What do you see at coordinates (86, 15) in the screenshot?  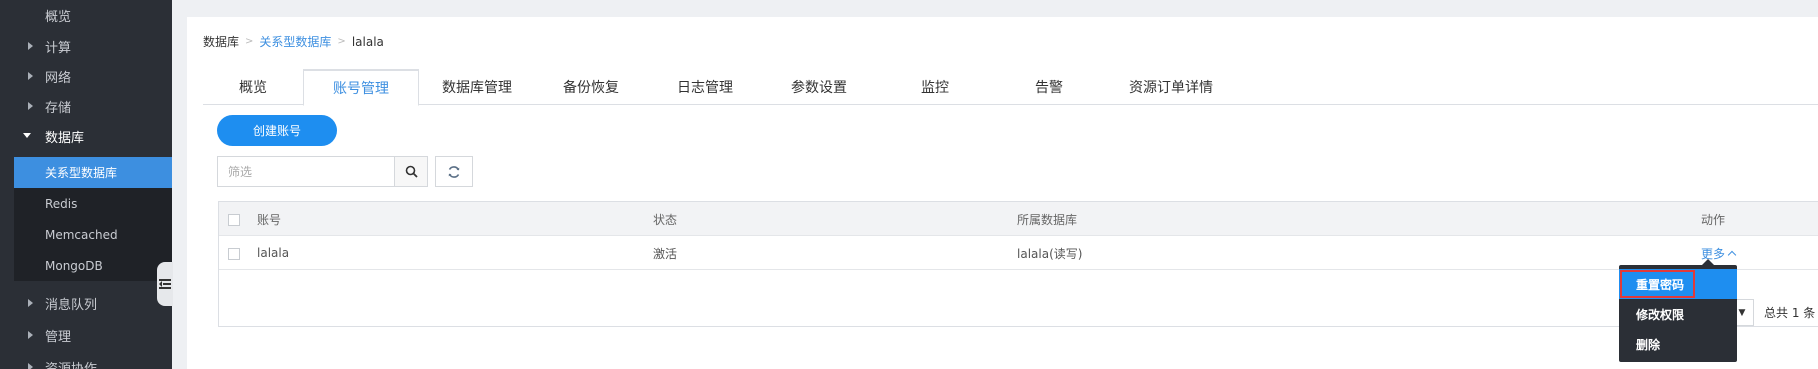 I see `sidebar-item-overview: 概览` at bounding box center [86, 15].